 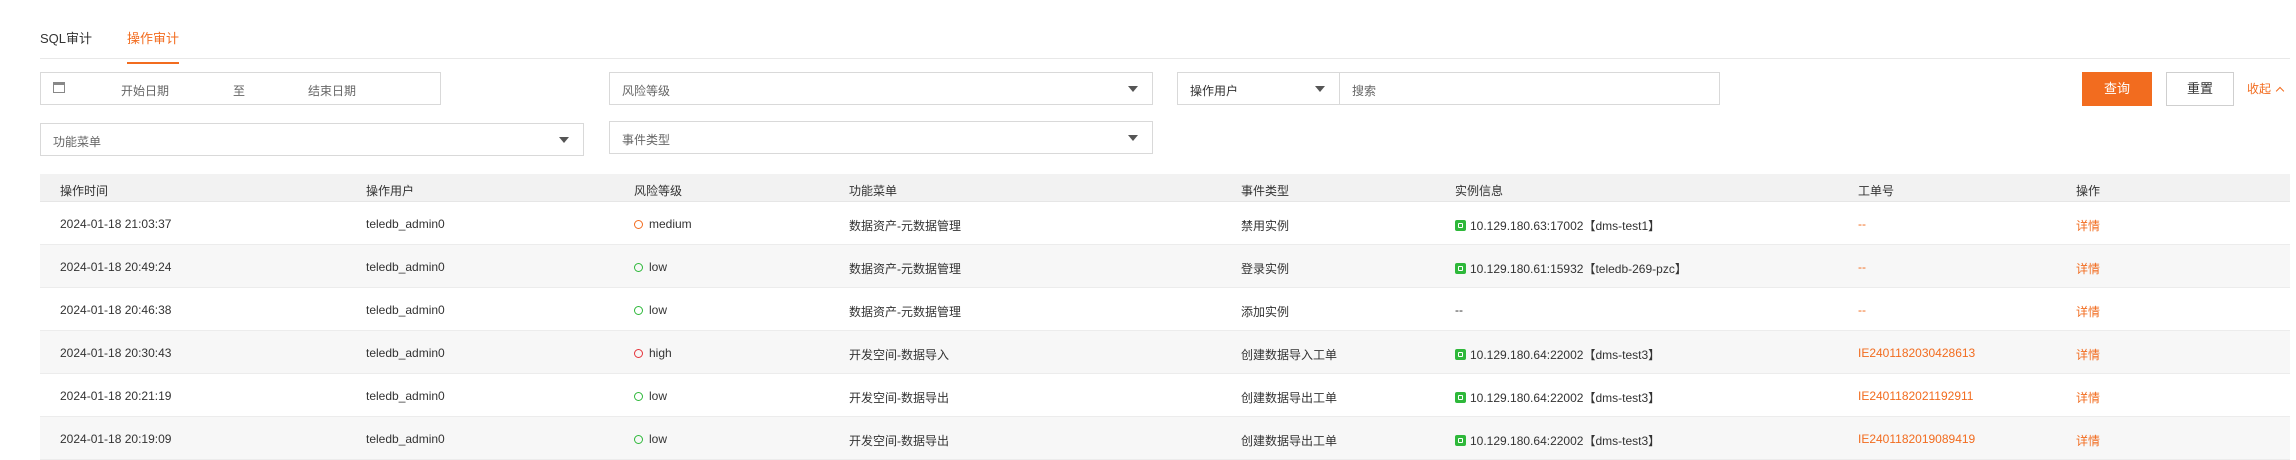 I want to click on audit-tabs: SQL审计 操作审计, so click(x=1165, y=32).